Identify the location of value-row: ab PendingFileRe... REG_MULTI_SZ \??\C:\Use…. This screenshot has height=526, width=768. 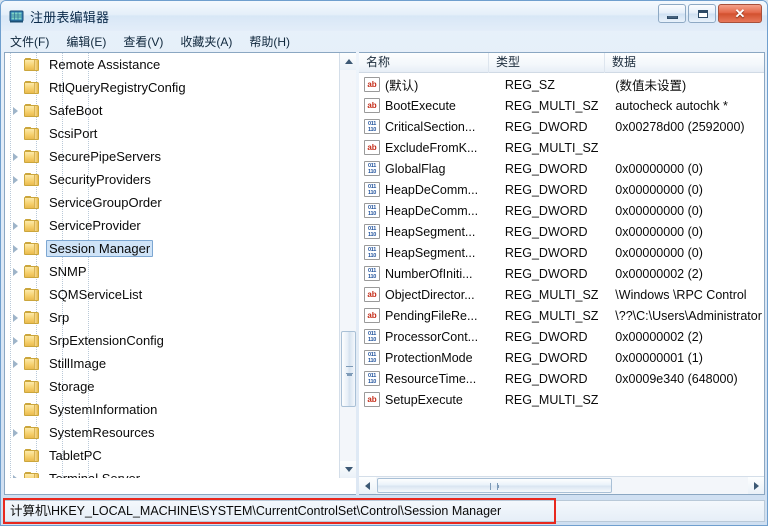
(561, 315).